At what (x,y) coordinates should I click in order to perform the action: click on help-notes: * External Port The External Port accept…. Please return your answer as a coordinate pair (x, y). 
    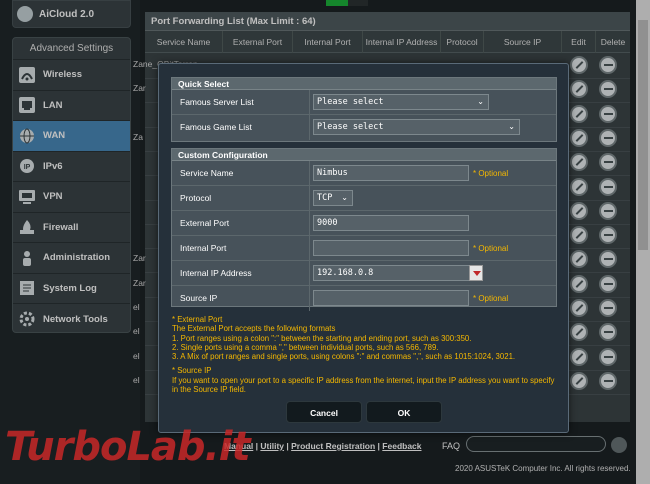
    Looking at the image, I should click on (364, 354).